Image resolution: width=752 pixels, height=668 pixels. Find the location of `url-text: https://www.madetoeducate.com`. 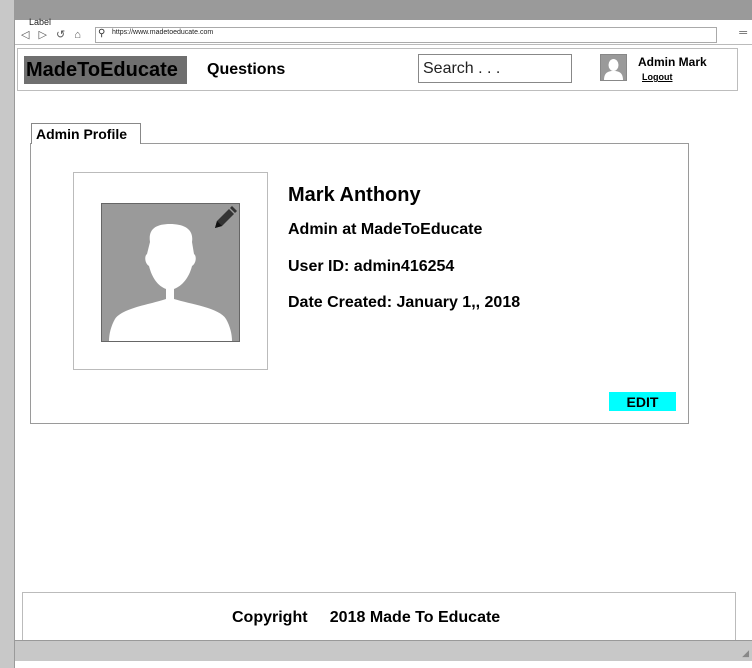

url-text: https://www.madetoeducate.com is located at coordinates (163, 32).